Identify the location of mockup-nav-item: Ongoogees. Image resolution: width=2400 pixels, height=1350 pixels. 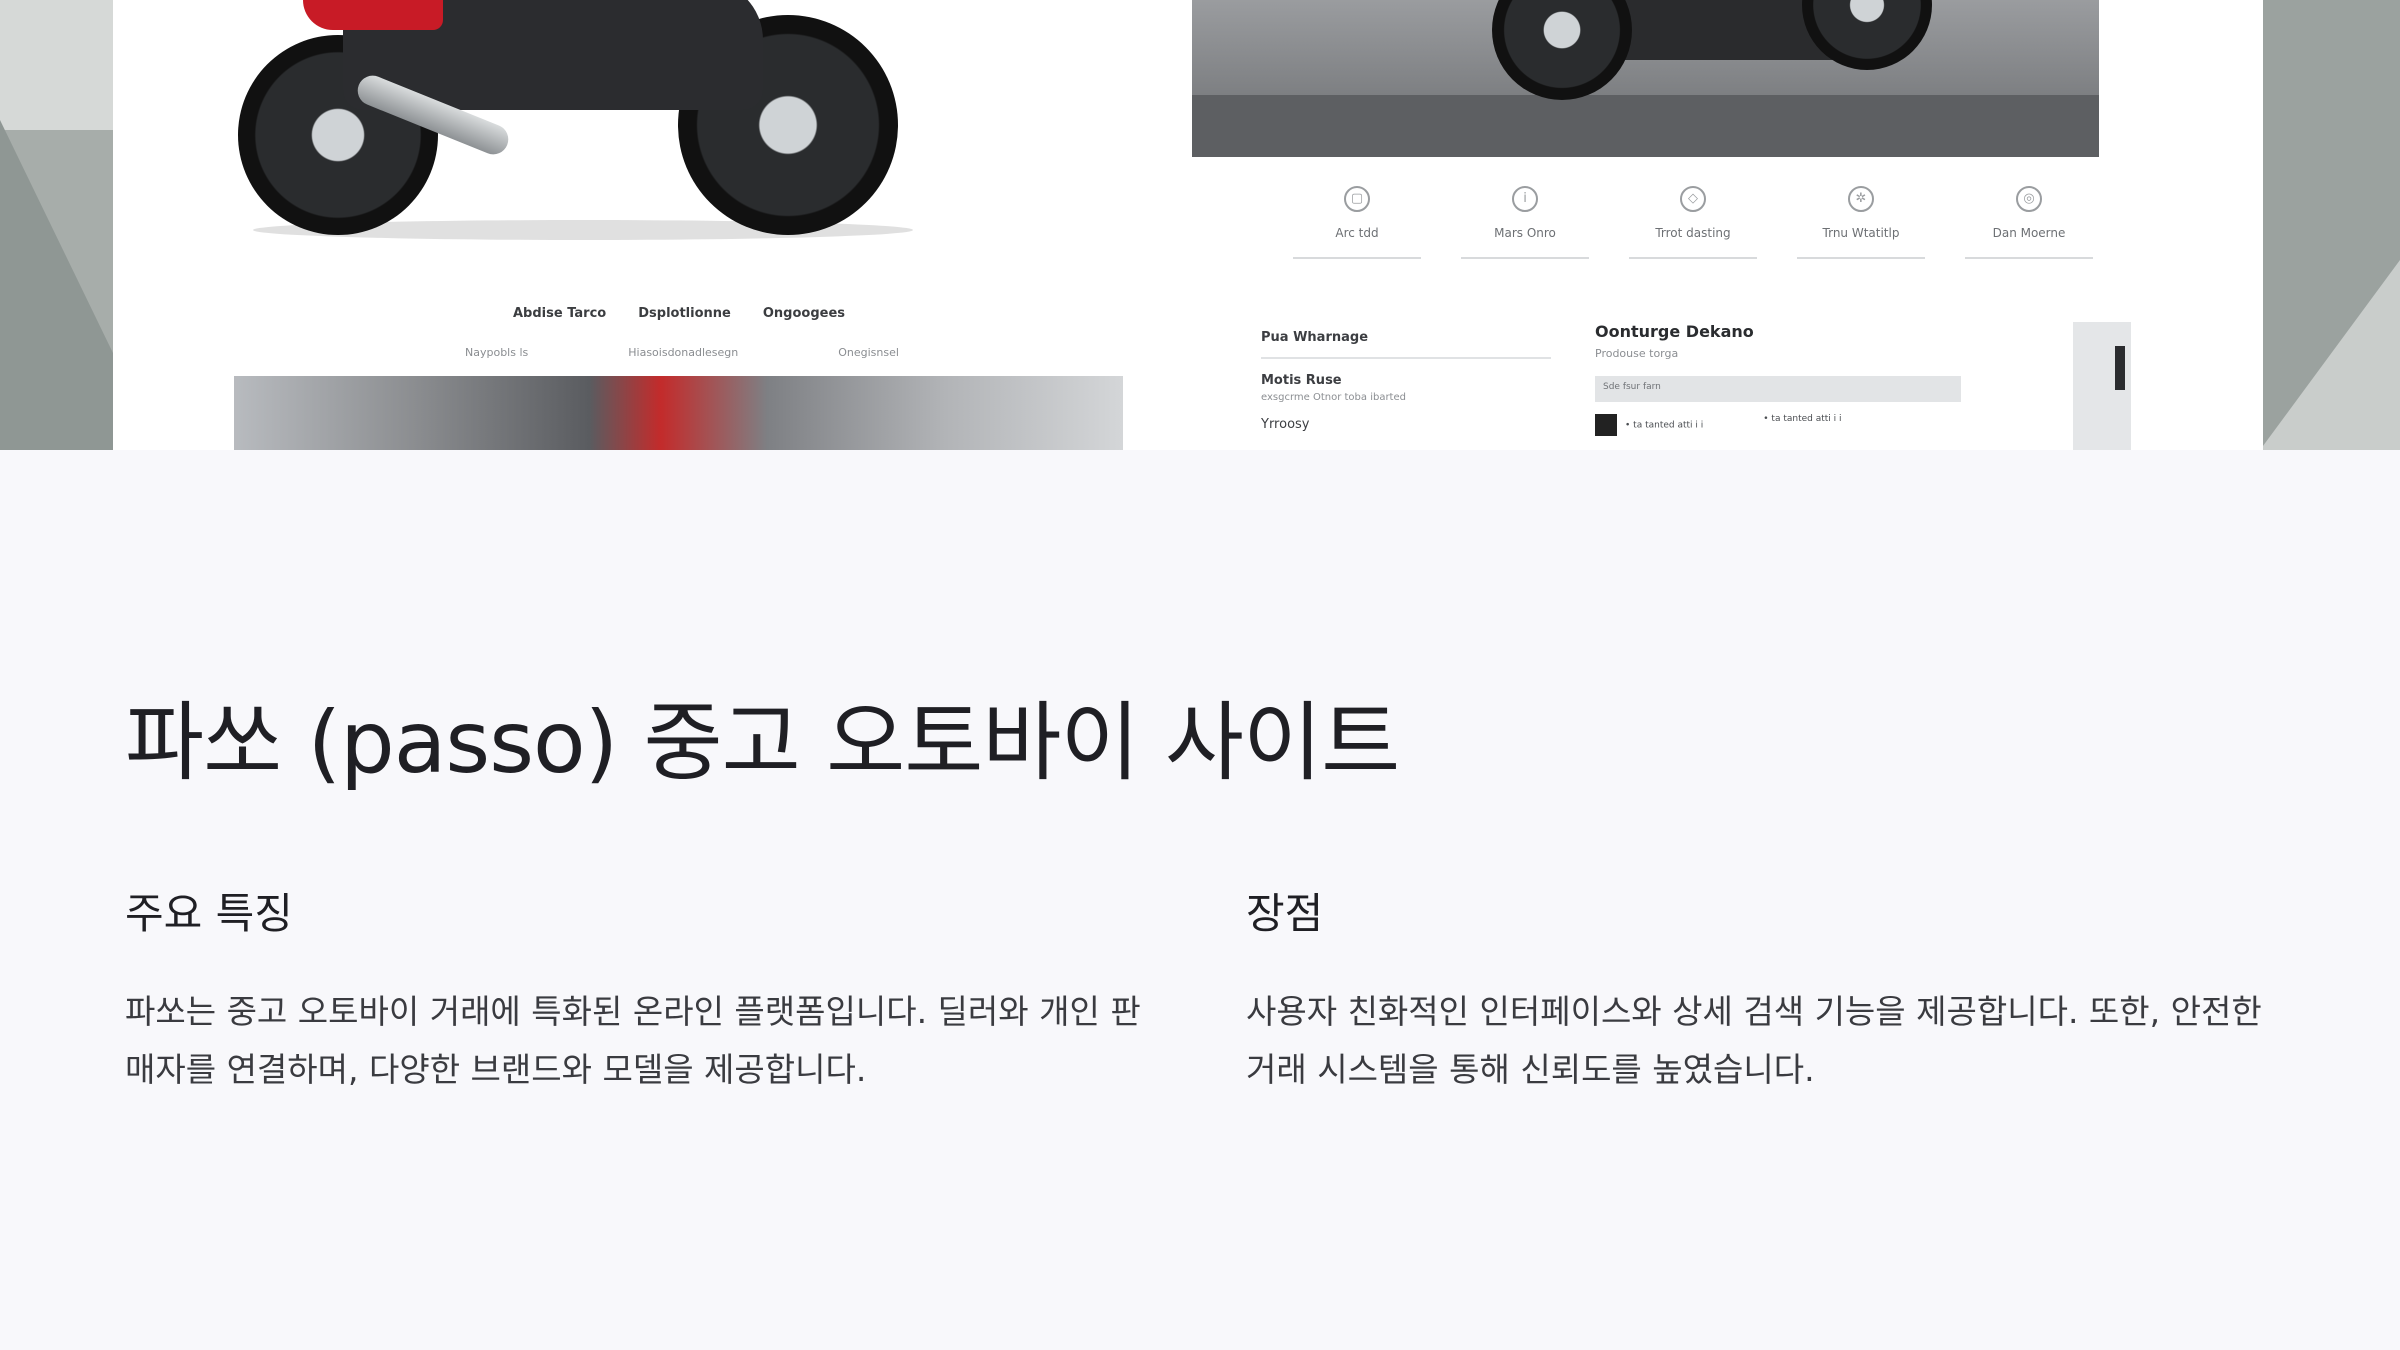
(803, 313).